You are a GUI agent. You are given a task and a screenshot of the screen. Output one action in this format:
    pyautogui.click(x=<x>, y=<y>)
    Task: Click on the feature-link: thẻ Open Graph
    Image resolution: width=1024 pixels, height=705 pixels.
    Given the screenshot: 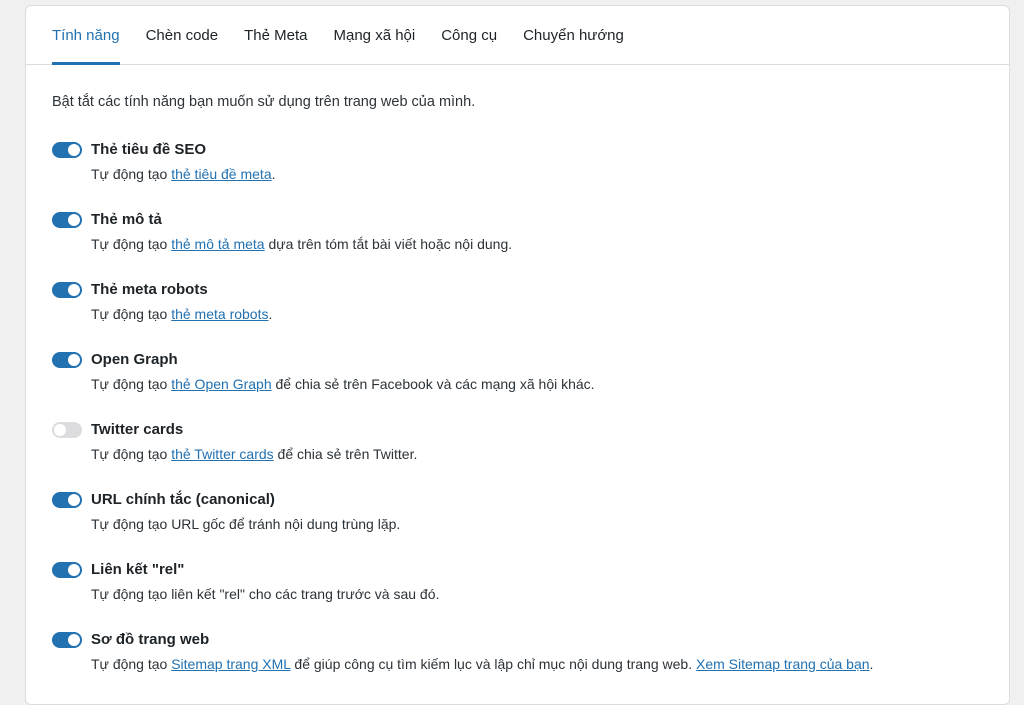 What is the action you would take?
    pyautogui.click(x=221, y=384)
    